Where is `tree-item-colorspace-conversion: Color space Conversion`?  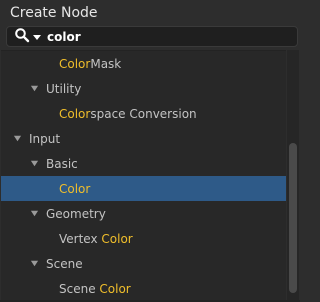
tree-item-colorspace-conversion: Color space Conversion is located at coordinates (143, 113).